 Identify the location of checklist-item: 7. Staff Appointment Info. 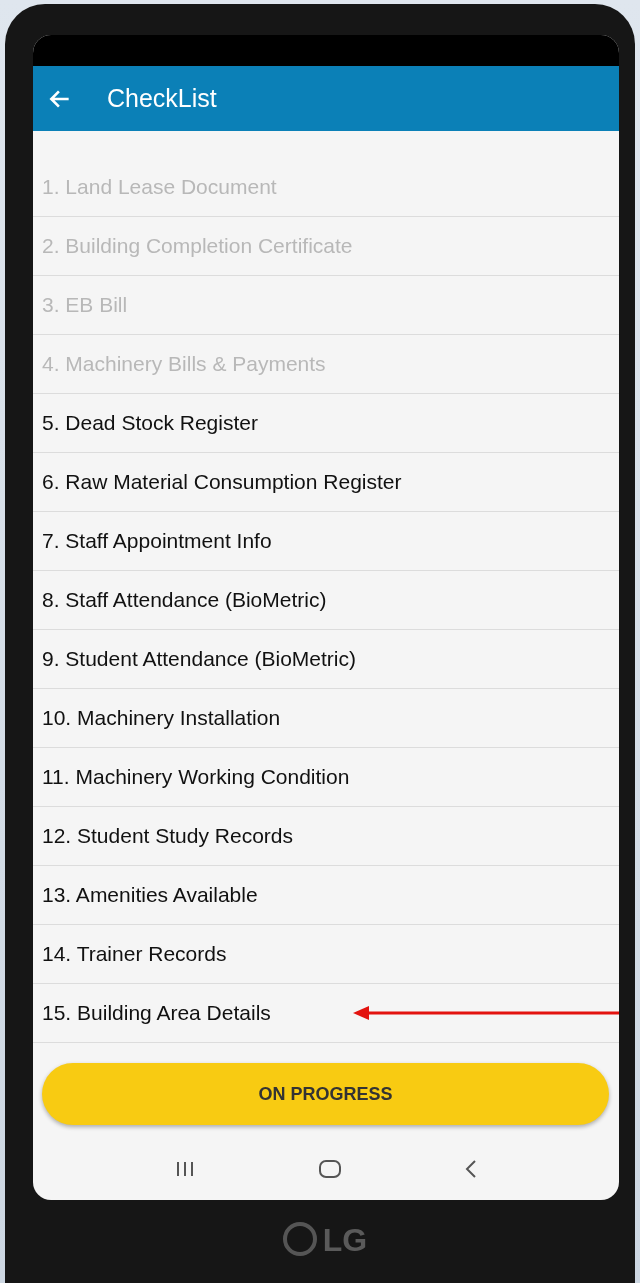
(326, 541).